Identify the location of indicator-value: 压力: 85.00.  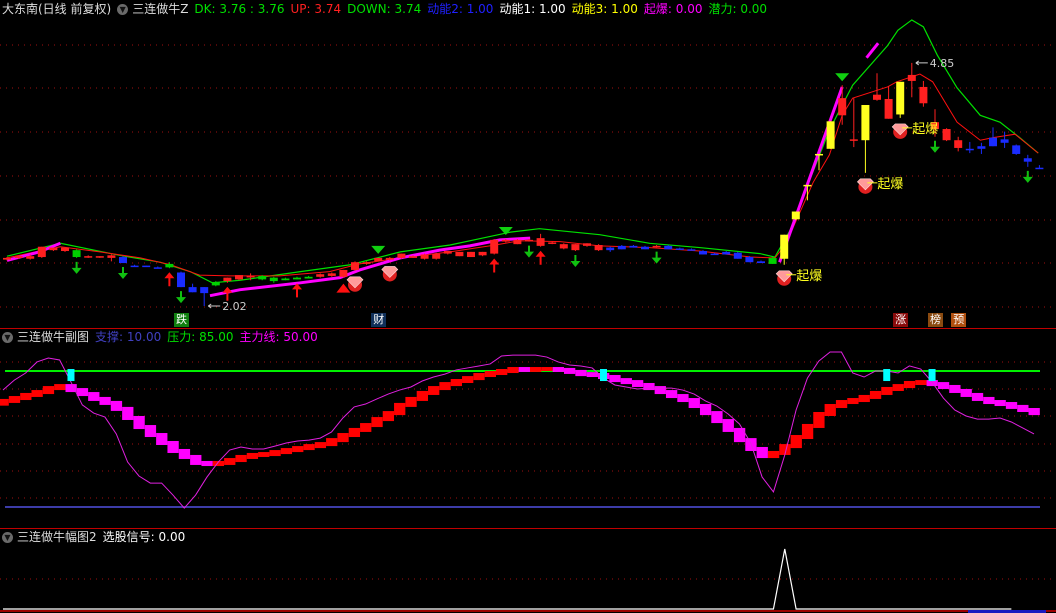
(200, 337).